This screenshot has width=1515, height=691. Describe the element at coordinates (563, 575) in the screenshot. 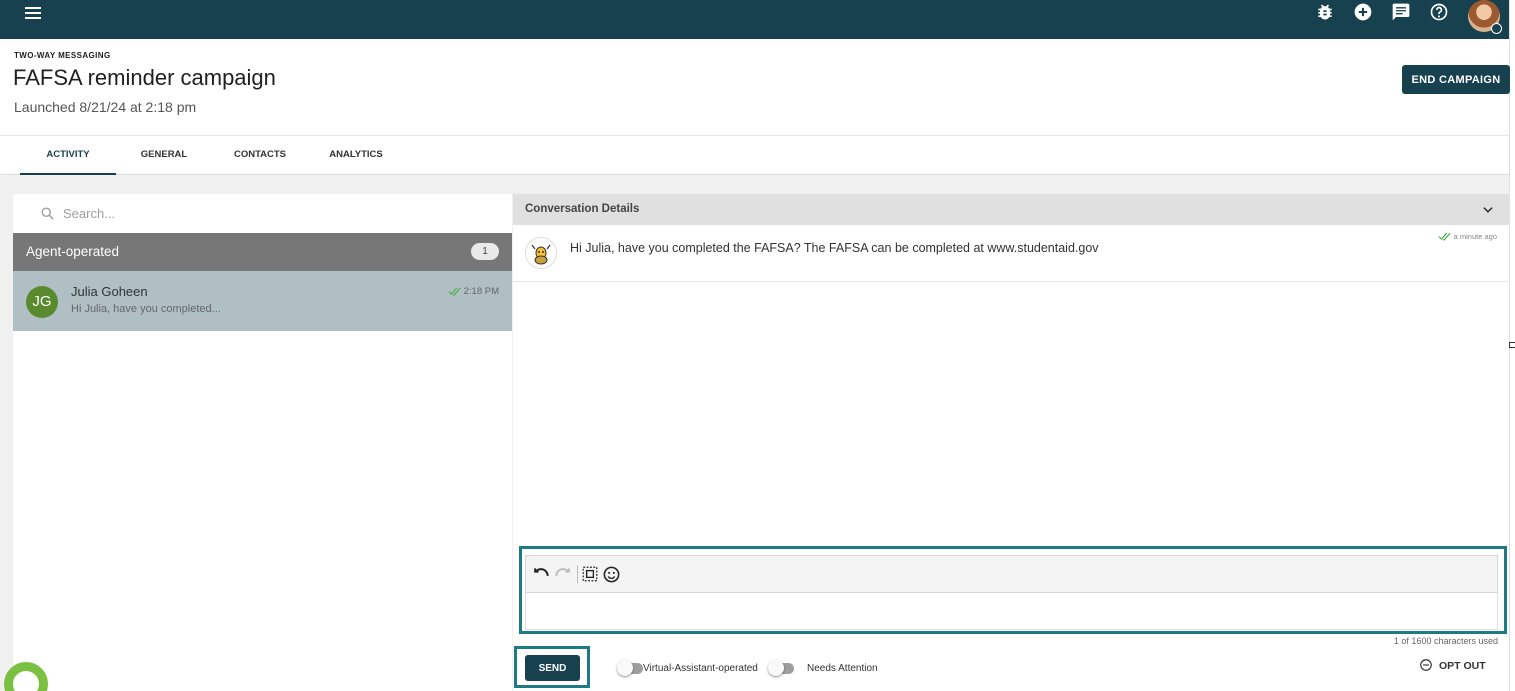

I see `redo-icon` at that location.